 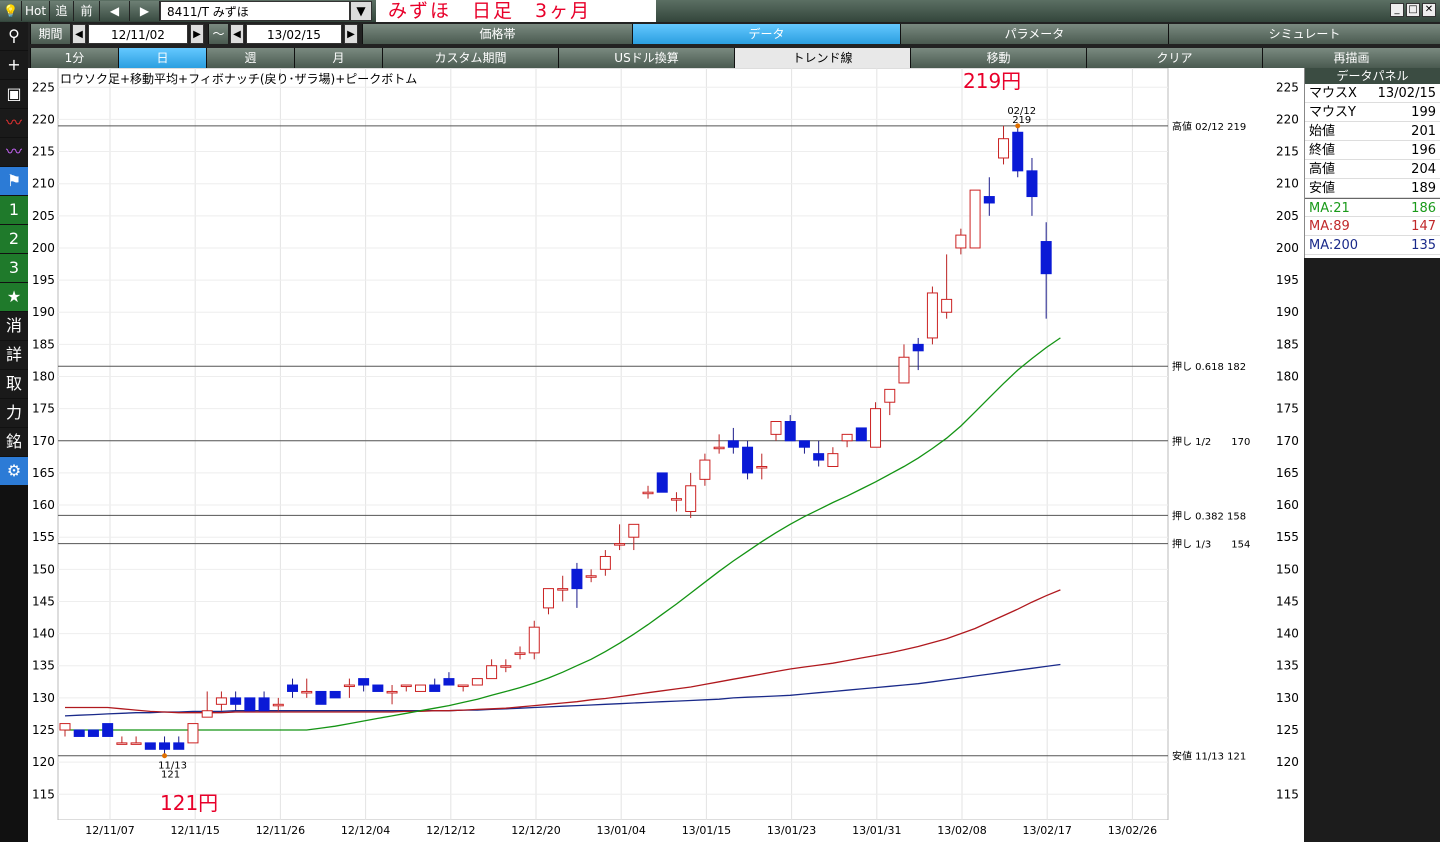 What do you see at coordinates (162, 58) in the screenshot?
I see `range-day: 日` at bounding box center [162, 58].